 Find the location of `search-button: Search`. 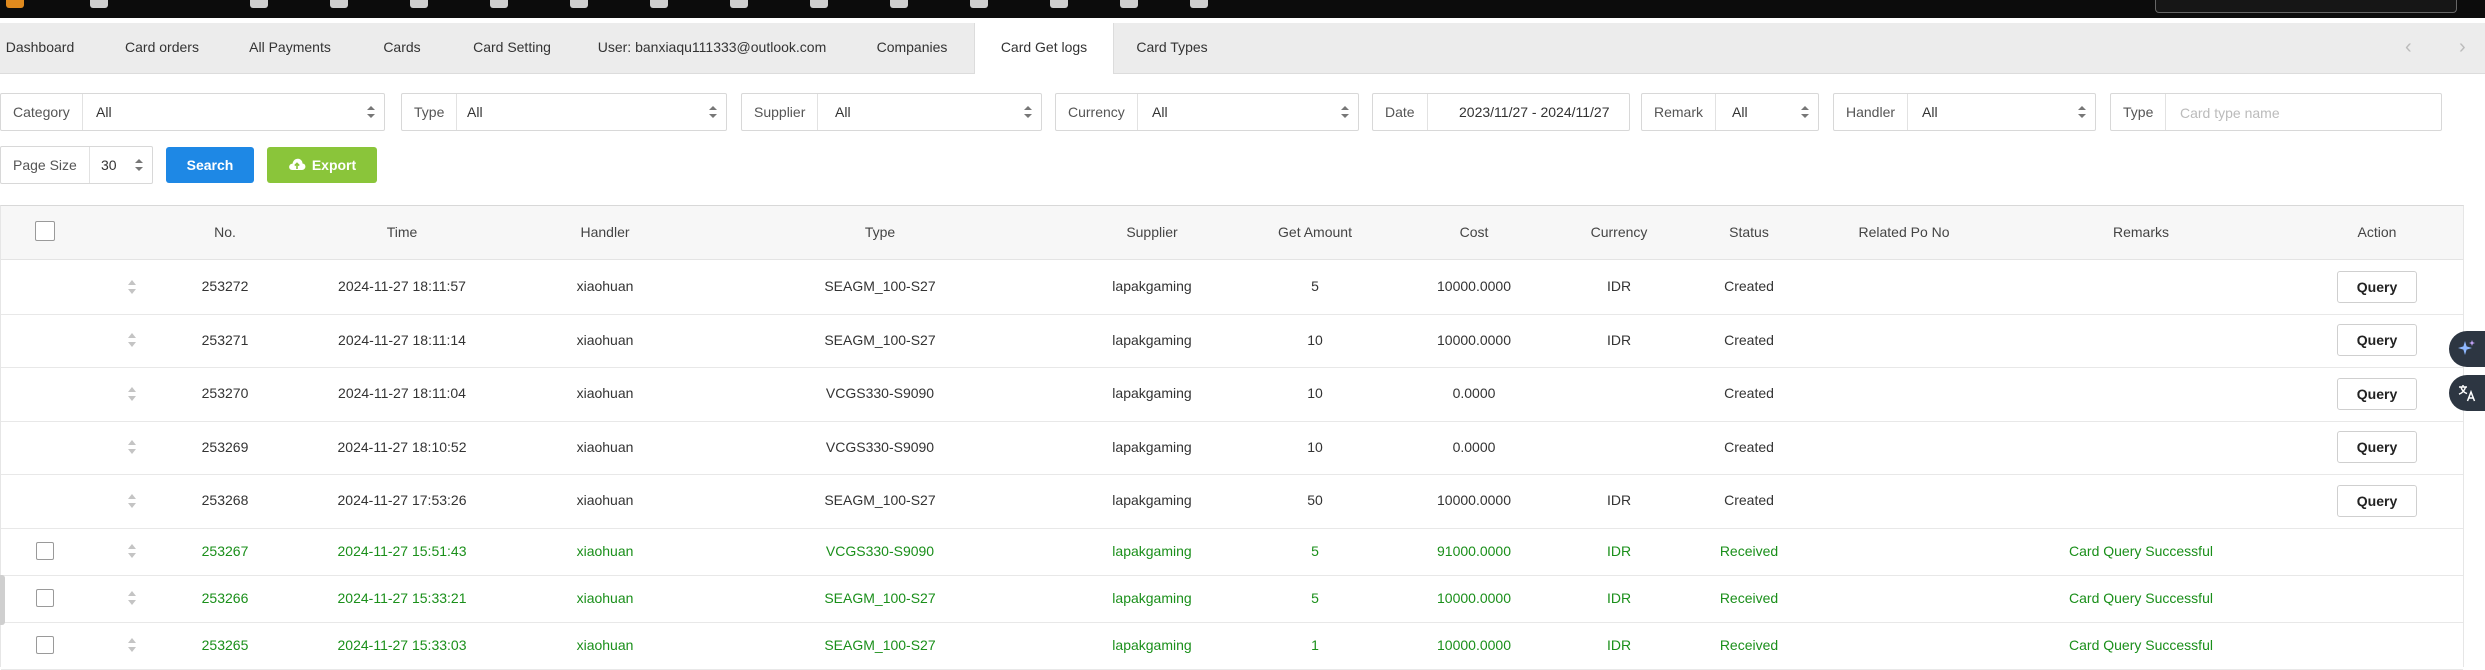

search-button: Search is located at coordinates (210, 165).